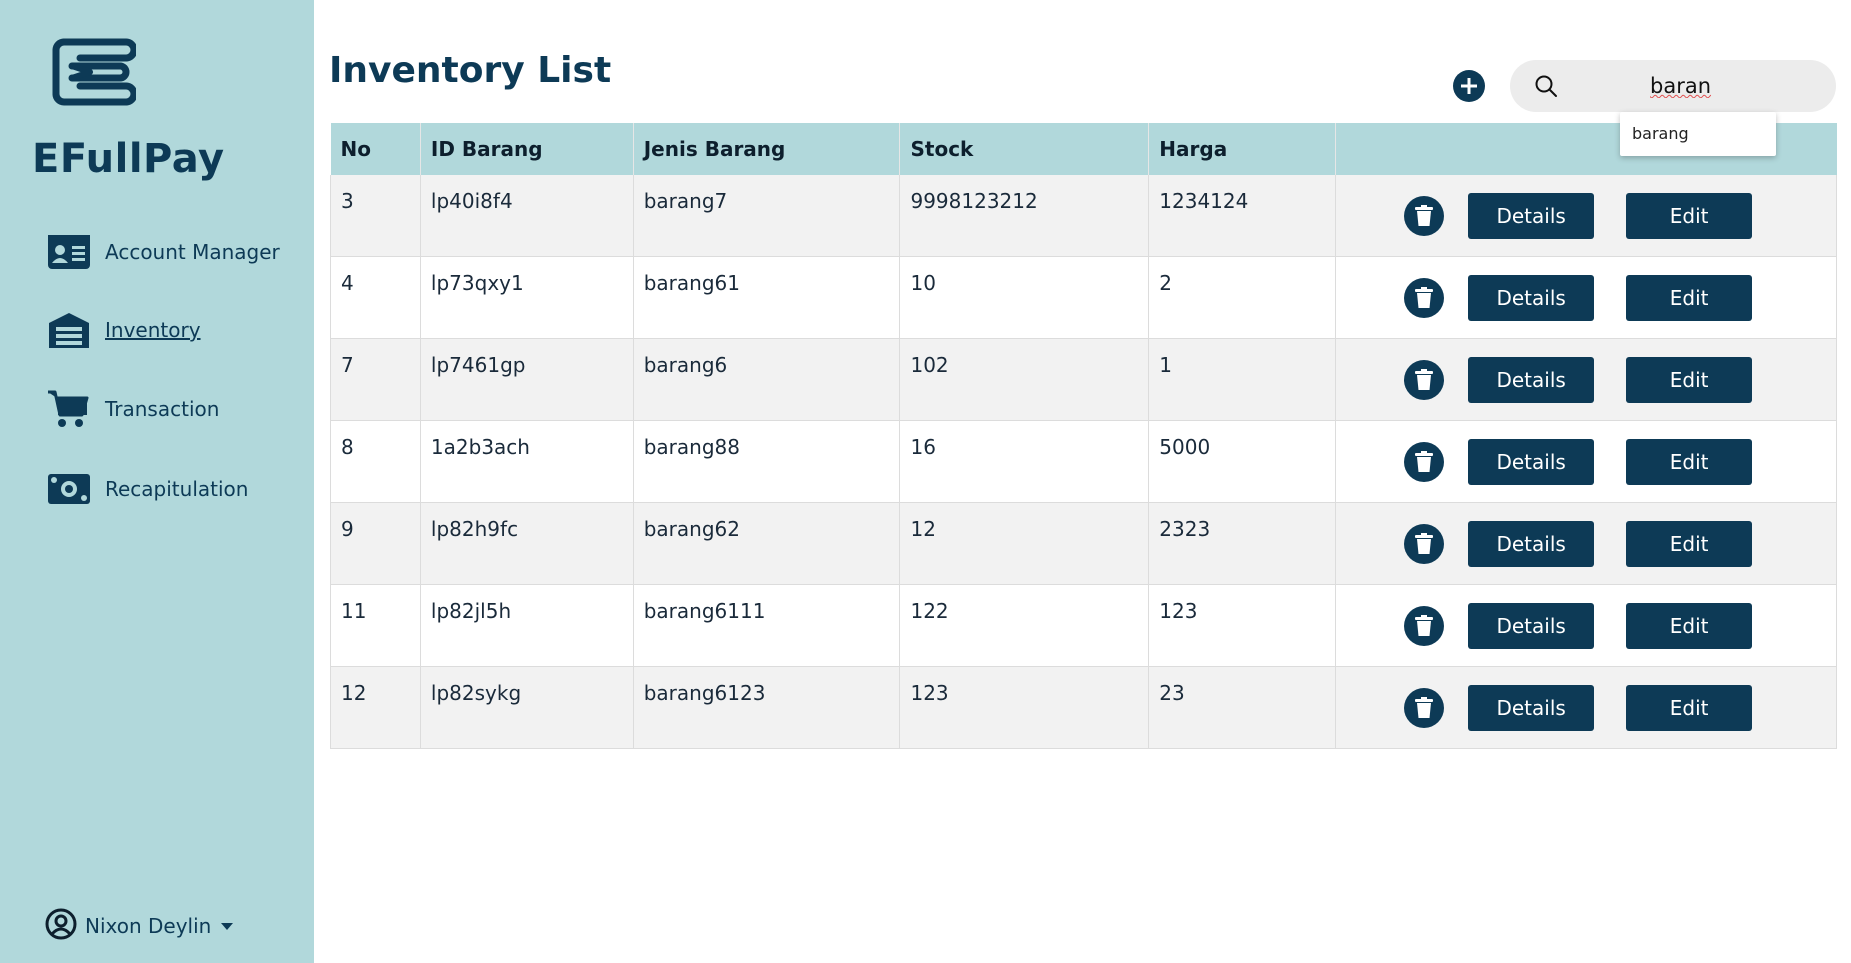 The width and height of the screenshot is (1851, 963). Describe the element at coordinates (128, 159) in the screenshot. I see `brand-name: EFullPay` at that location.